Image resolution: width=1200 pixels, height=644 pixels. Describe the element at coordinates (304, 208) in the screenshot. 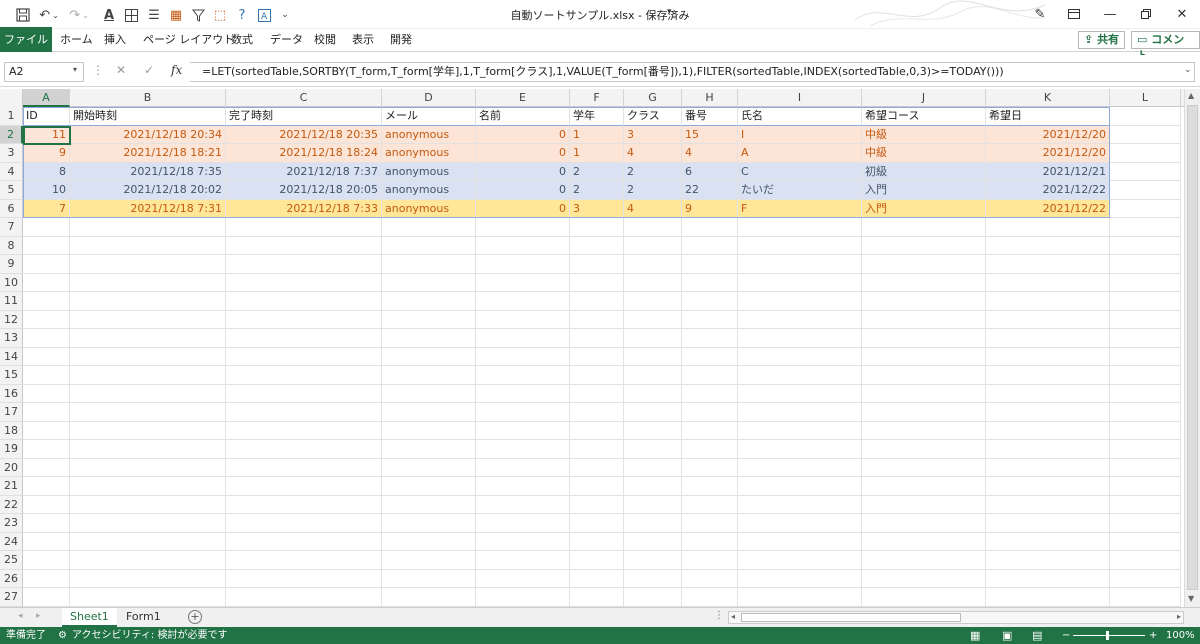

I see `table-cell: 2021/12/18 7:33` at that location.